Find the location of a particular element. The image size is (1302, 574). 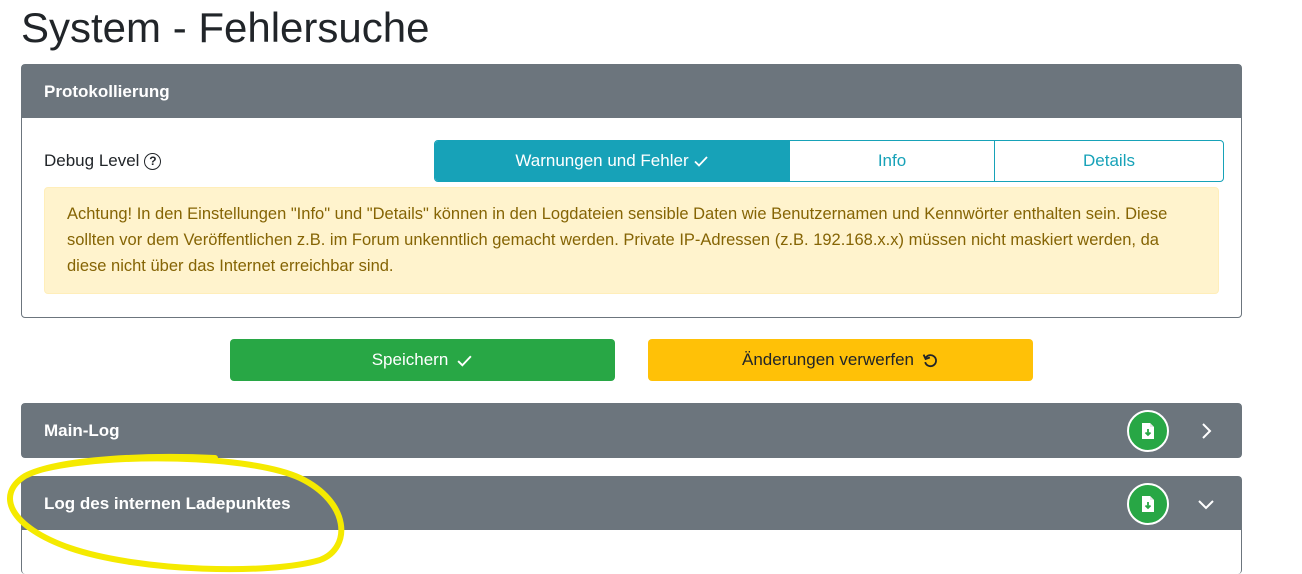

download-ladepunkt-log-button is located at coordinates (1148, 504).